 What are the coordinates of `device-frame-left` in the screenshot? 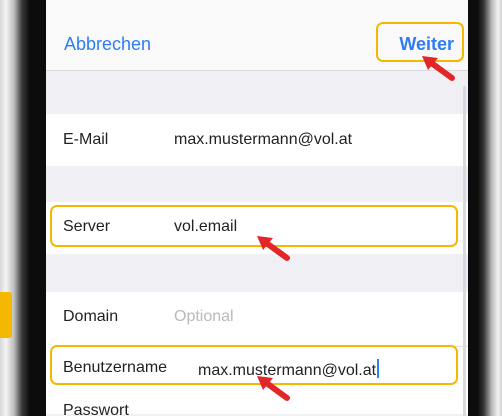 It's located at (23, 208).